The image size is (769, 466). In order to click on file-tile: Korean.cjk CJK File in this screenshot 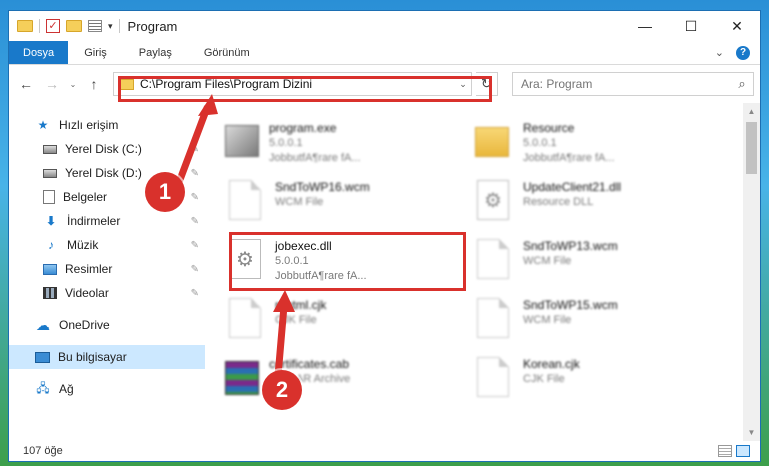, I will do `click(597, 382)`.